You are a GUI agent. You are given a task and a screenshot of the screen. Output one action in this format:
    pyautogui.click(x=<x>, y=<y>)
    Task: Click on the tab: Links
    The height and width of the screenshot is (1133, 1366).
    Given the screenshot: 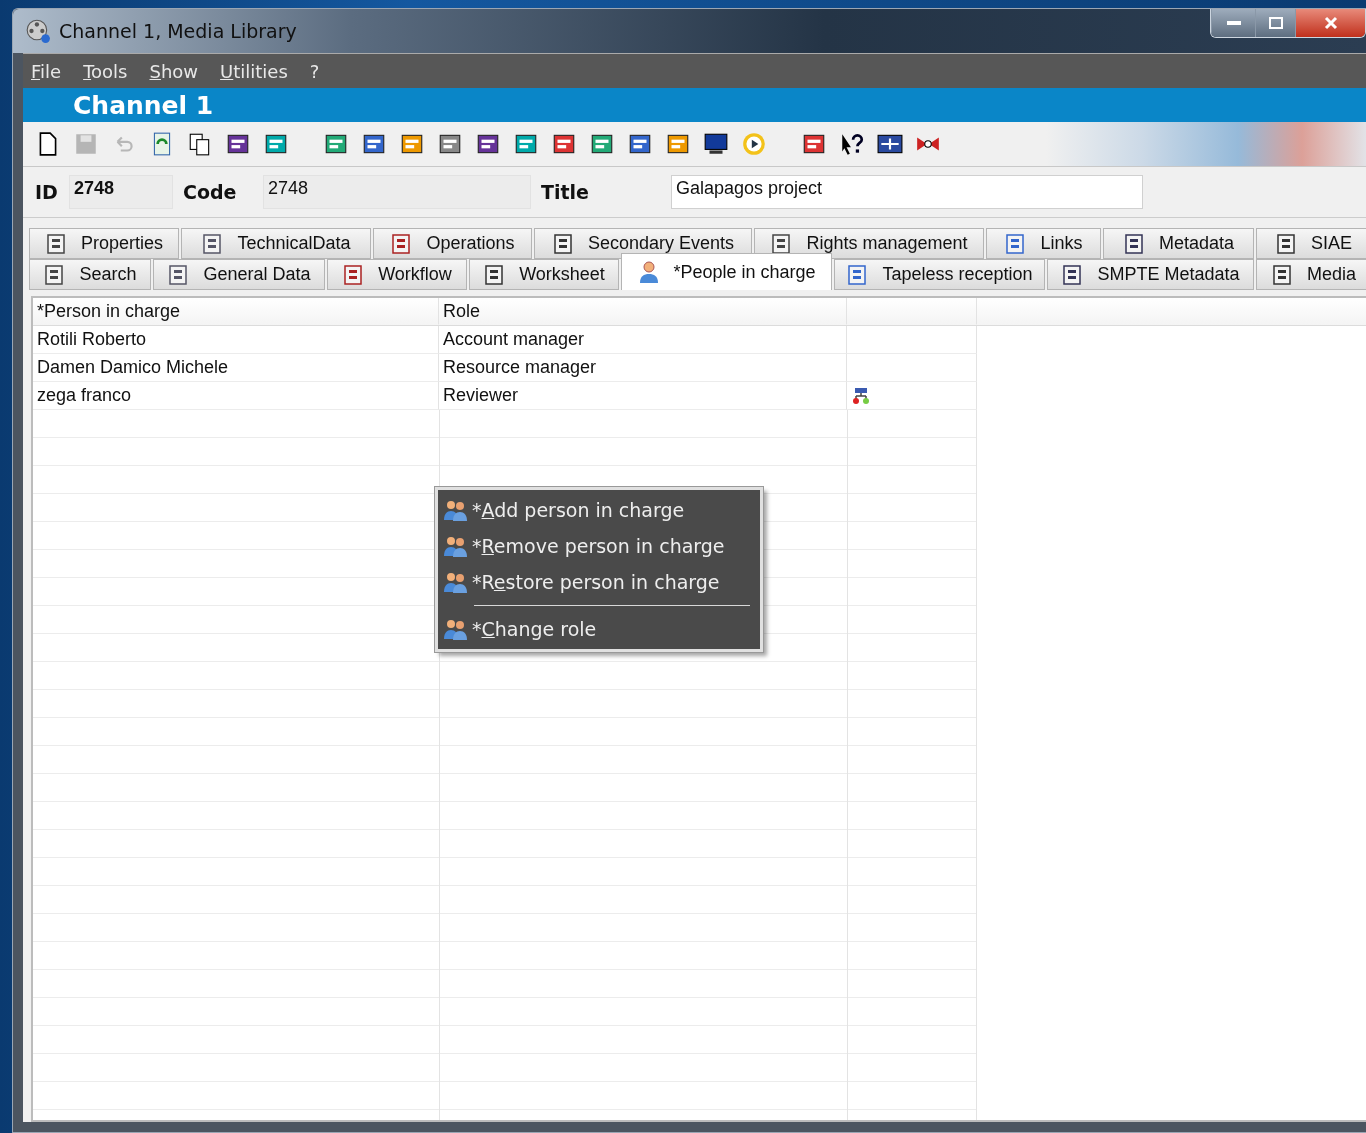 What is the action you would take?
    pyautogui.click(x=1043, y=243)
    